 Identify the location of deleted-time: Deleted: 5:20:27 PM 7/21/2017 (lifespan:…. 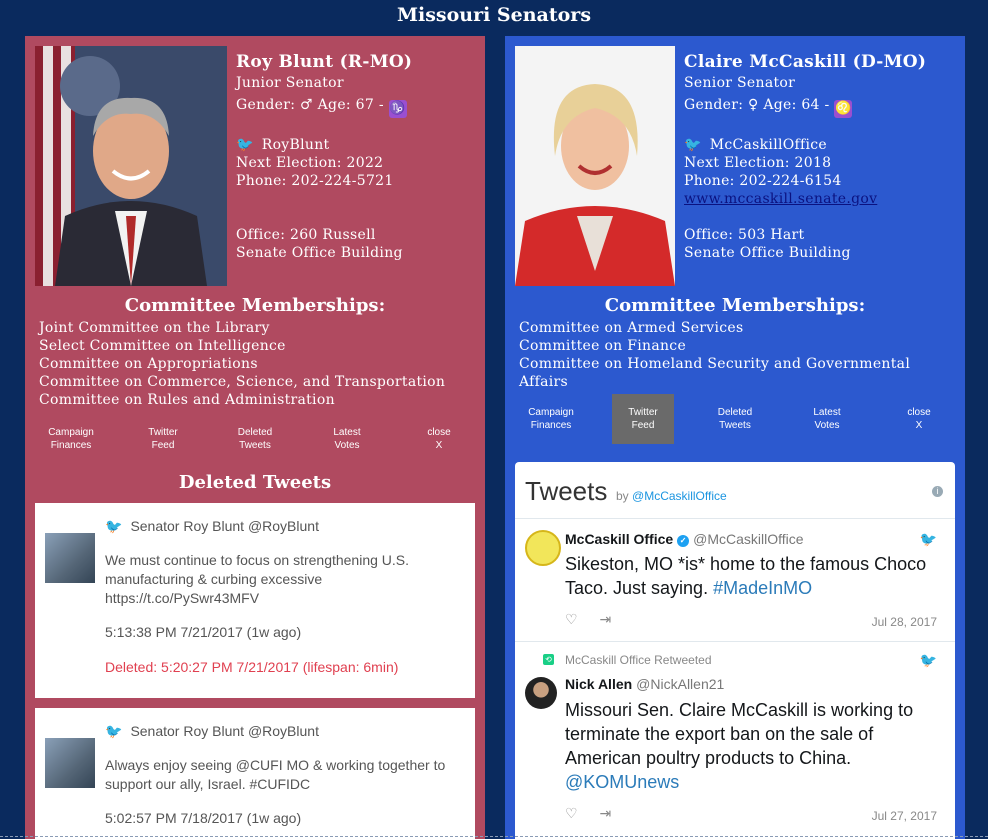
(252, 667).